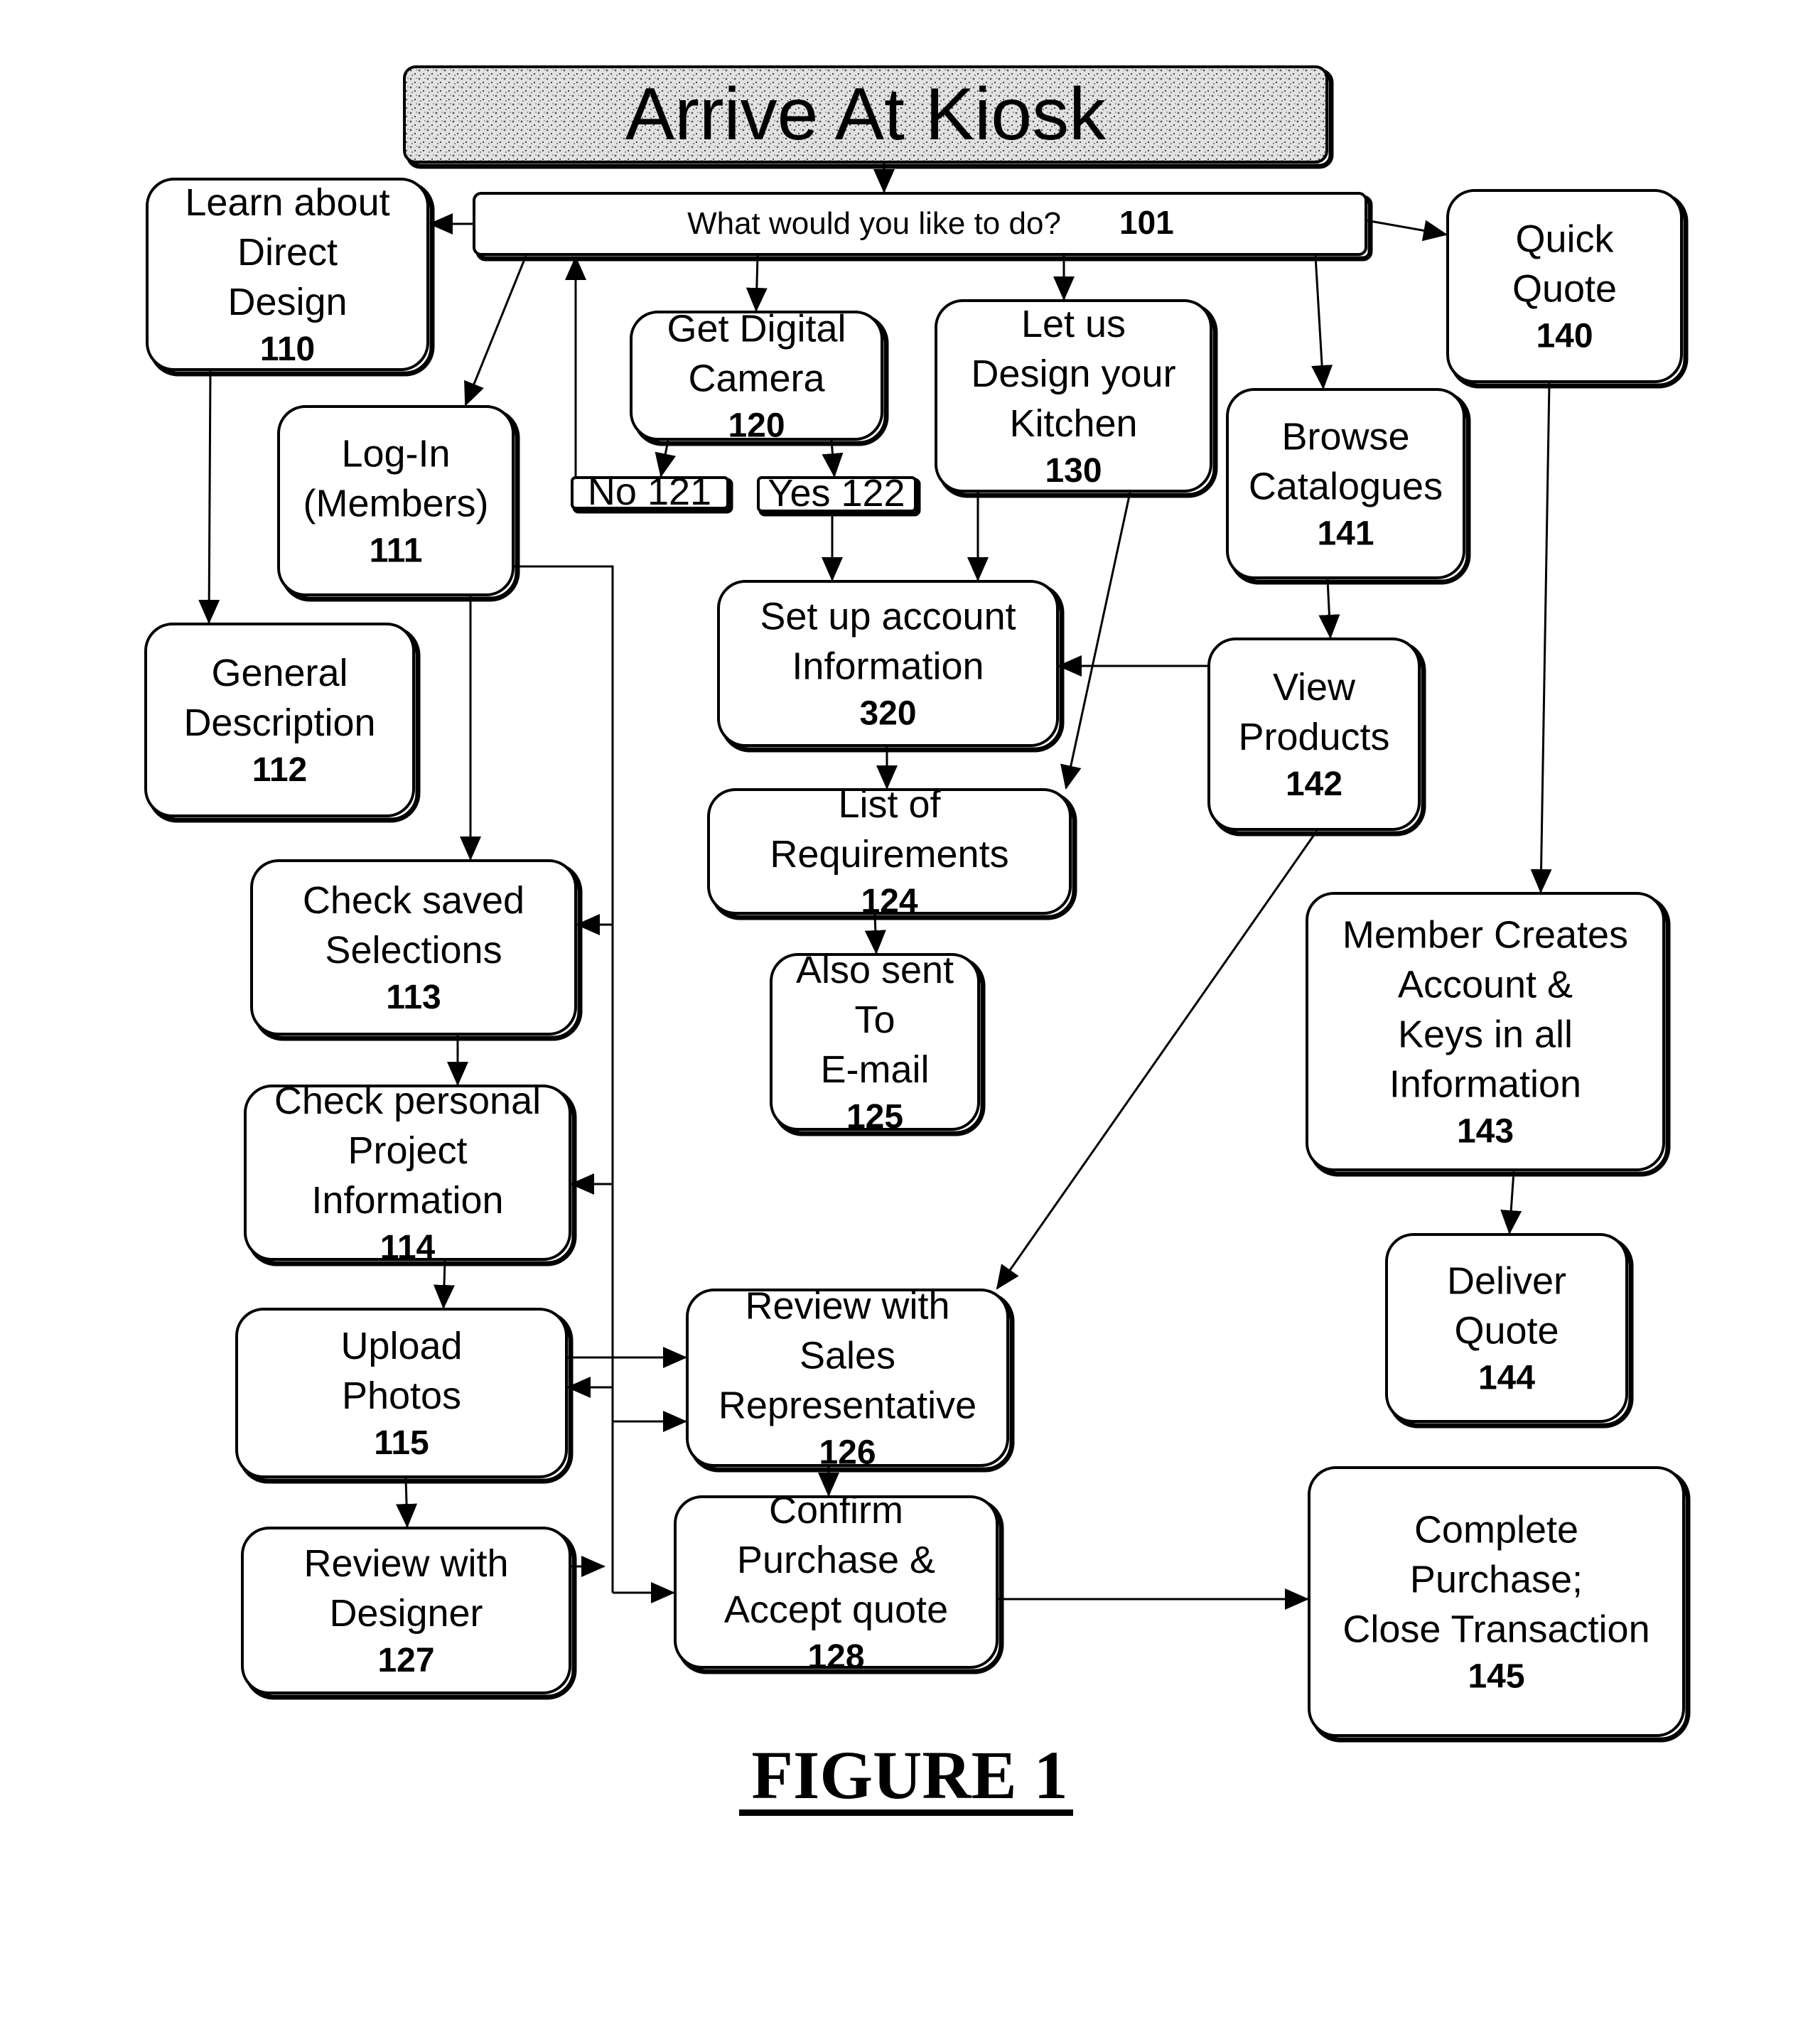 This screenshot has width=1803, height=2044. I want to click on node-140: Quick Quote 140, so click(1568, 289).